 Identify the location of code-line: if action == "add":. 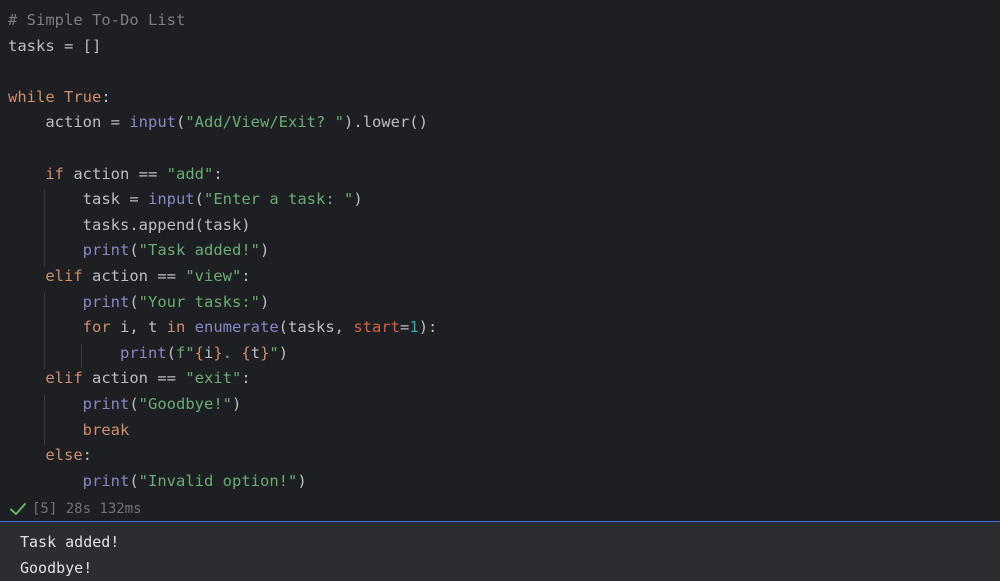
(222, 175).